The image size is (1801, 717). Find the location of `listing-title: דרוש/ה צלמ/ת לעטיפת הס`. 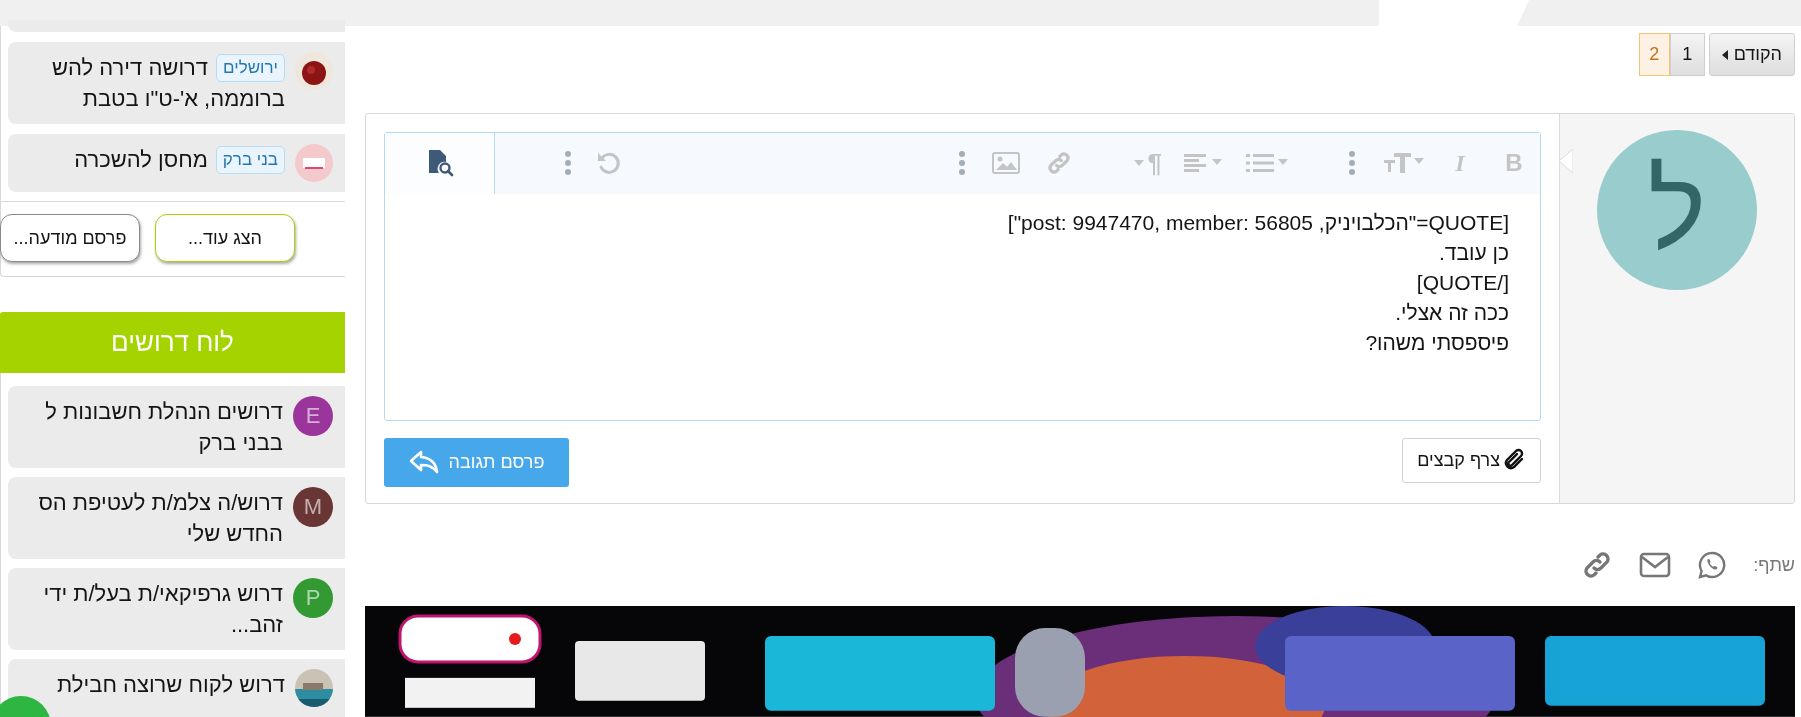

listing-title: דרוש/ה צלמ/ת לעטיפת הס is located at coordinates (160, 502).